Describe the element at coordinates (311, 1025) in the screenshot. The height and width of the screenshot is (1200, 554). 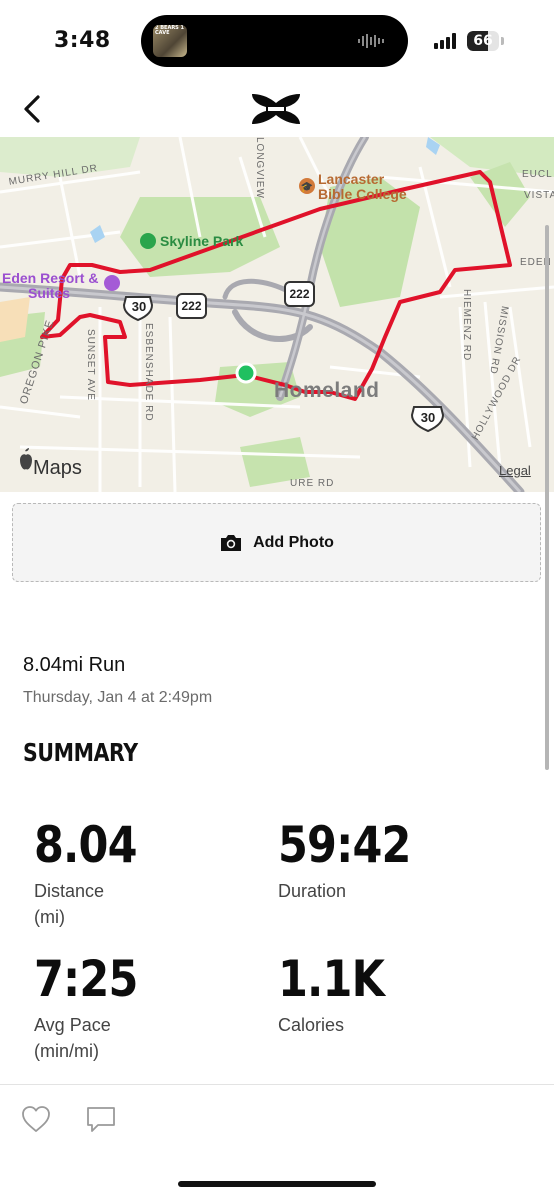
I see `stat-calories-label: Calories` at that location.